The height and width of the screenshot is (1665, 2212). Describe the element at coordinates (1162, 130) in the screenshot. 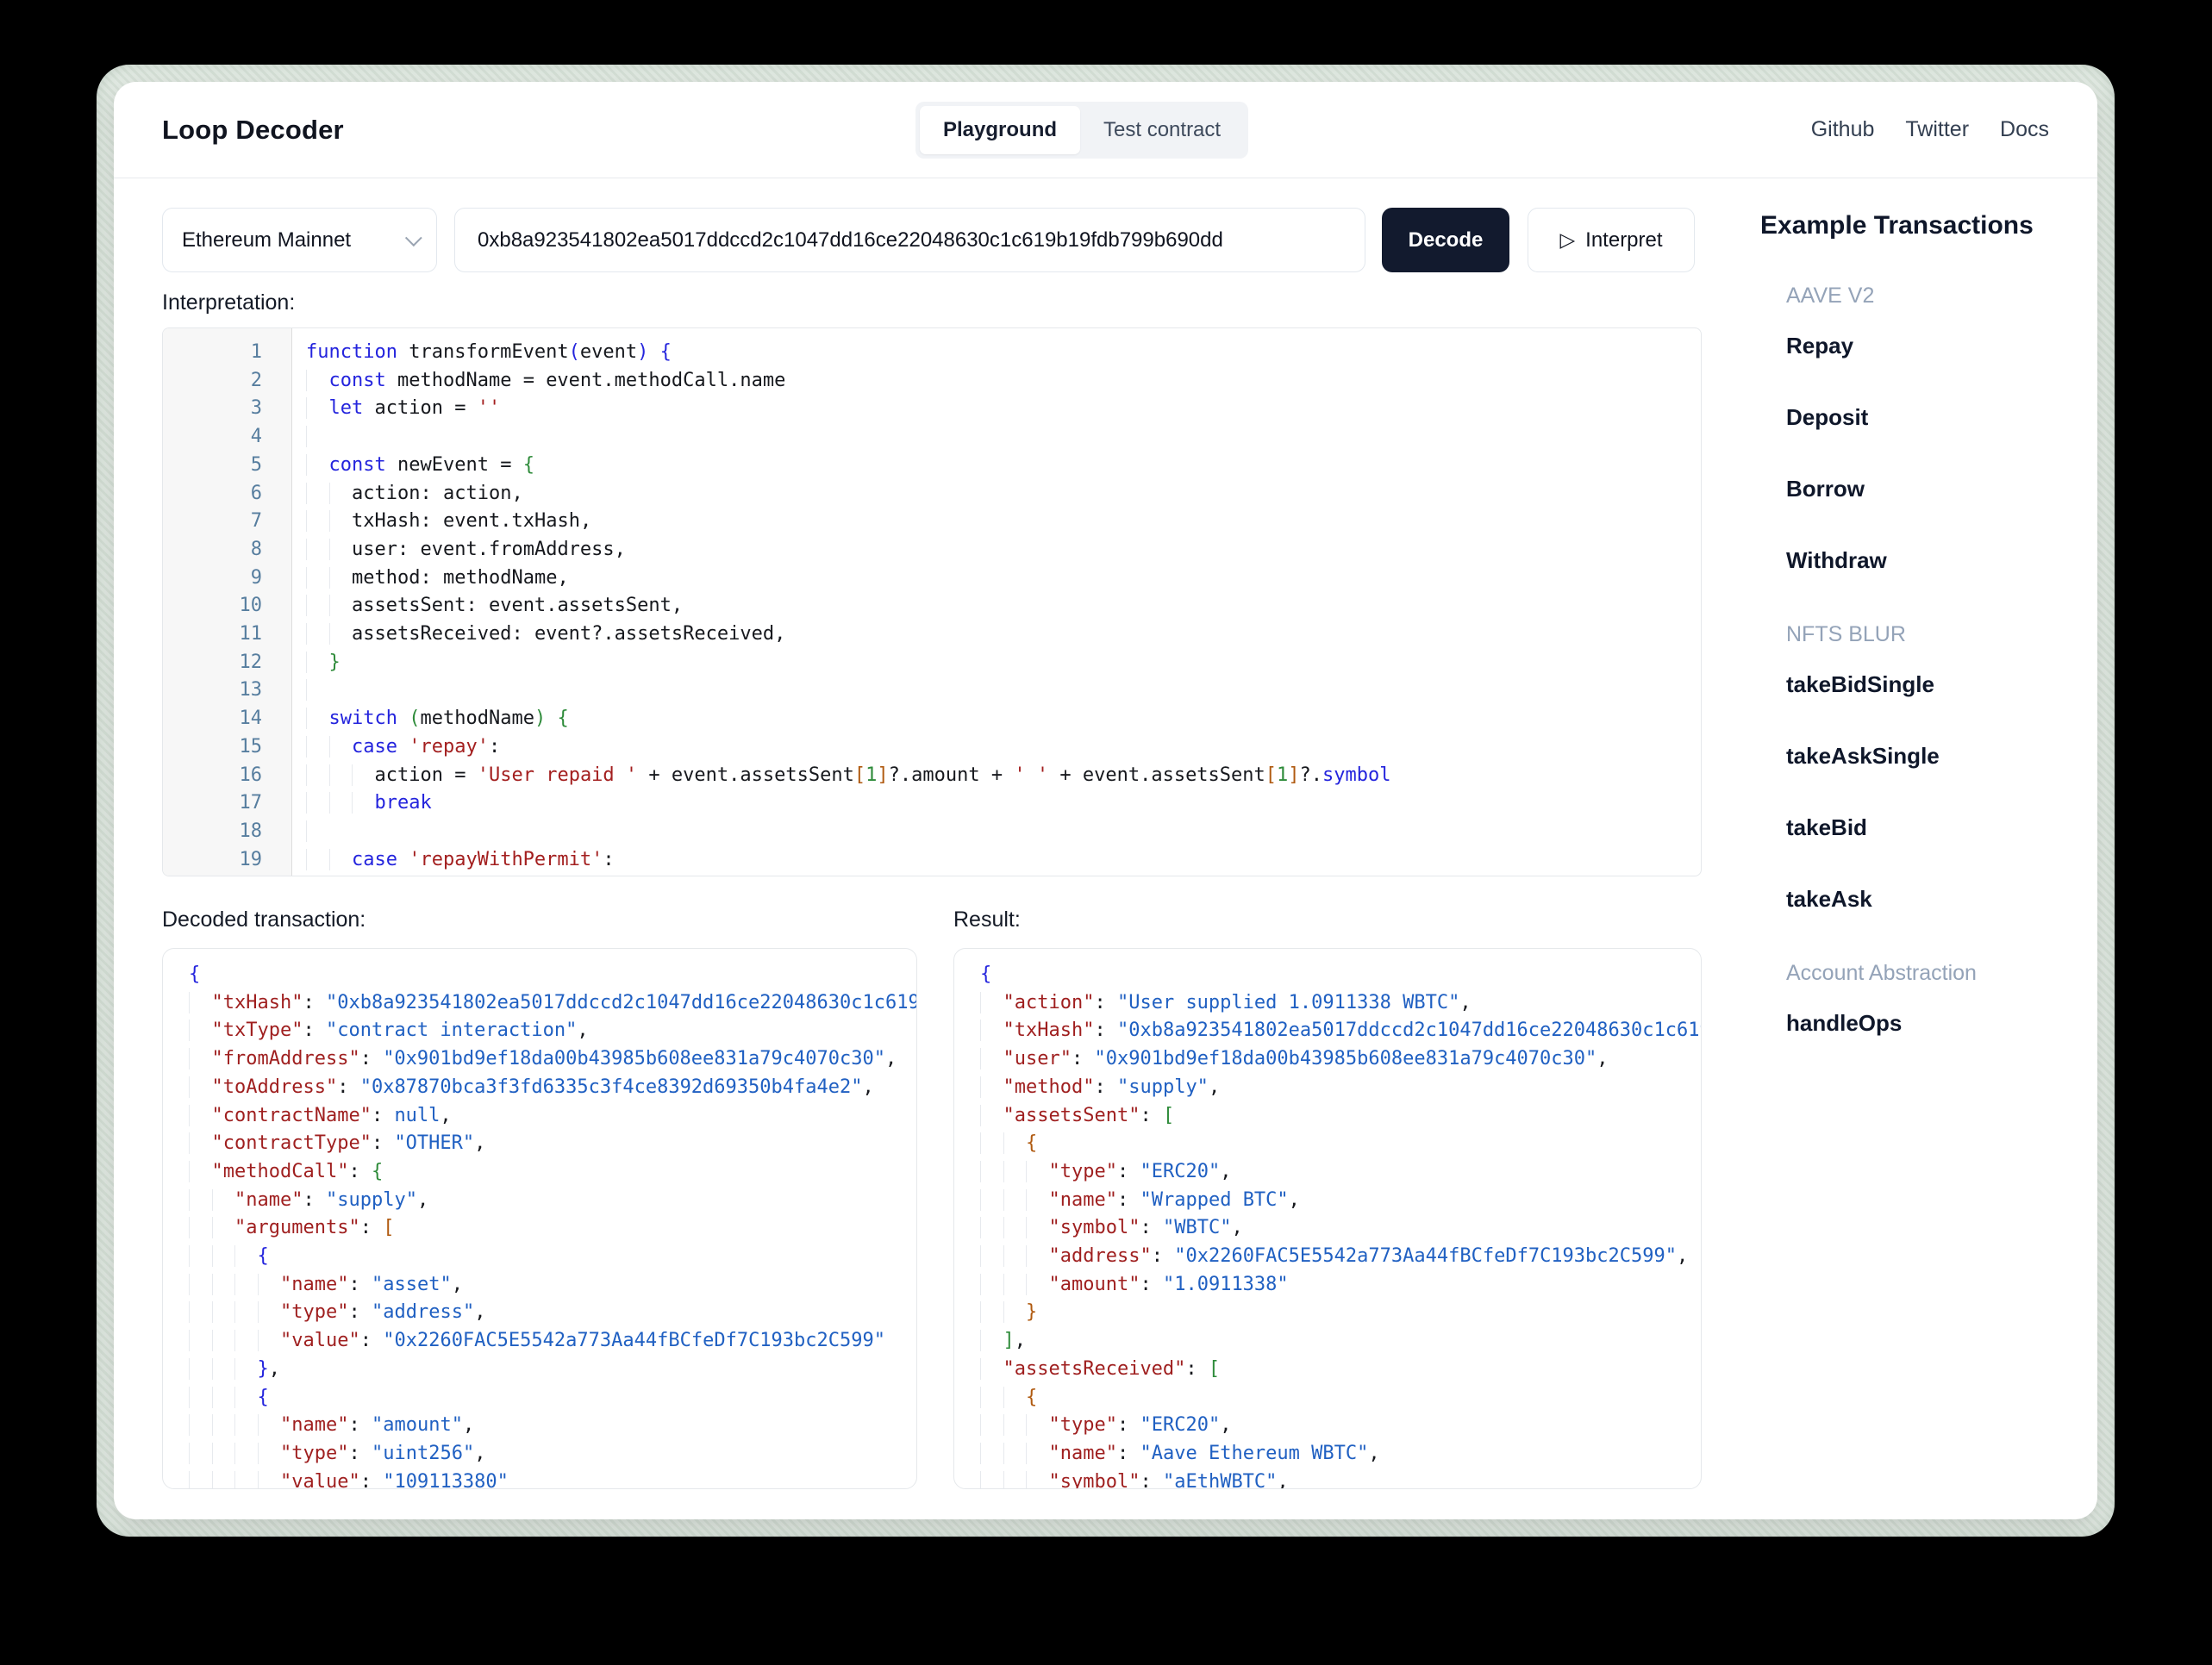

I see `tab-test-contract: Test contract` at that location.